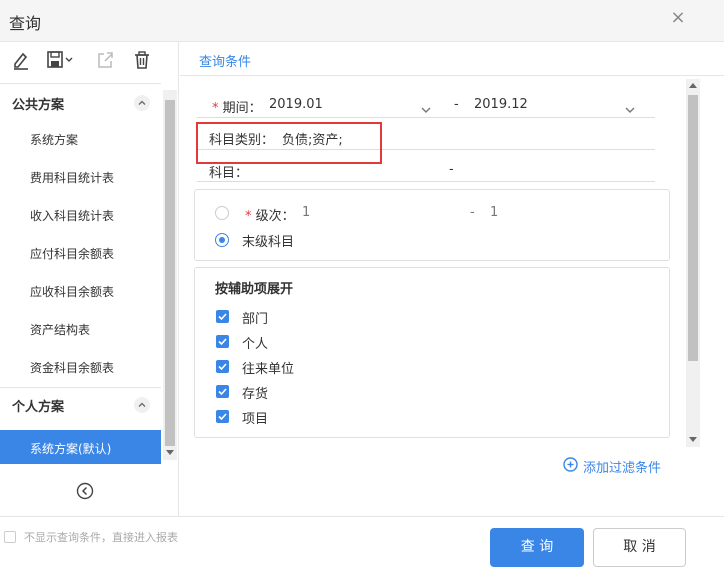 The height and width of the screenshot is (572, 724). Describe the element at coordinates (61, 61) in the screenshot. I see `save-icon` at that location.